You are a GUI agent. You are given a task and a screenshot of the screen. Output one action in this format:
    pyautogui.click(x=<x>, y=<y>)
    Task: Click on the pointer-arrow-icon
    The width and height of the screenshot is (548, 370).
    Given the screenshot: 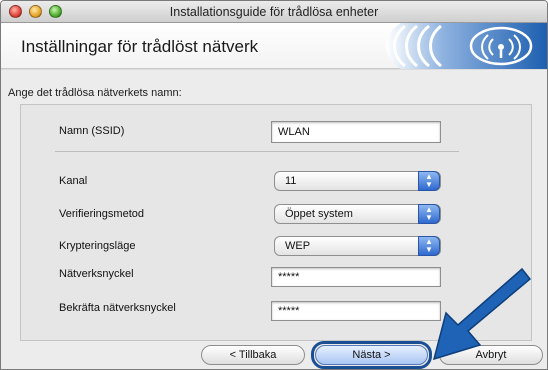 What is the action you would take?
    pyautogui.click(x=482, y=314)
    